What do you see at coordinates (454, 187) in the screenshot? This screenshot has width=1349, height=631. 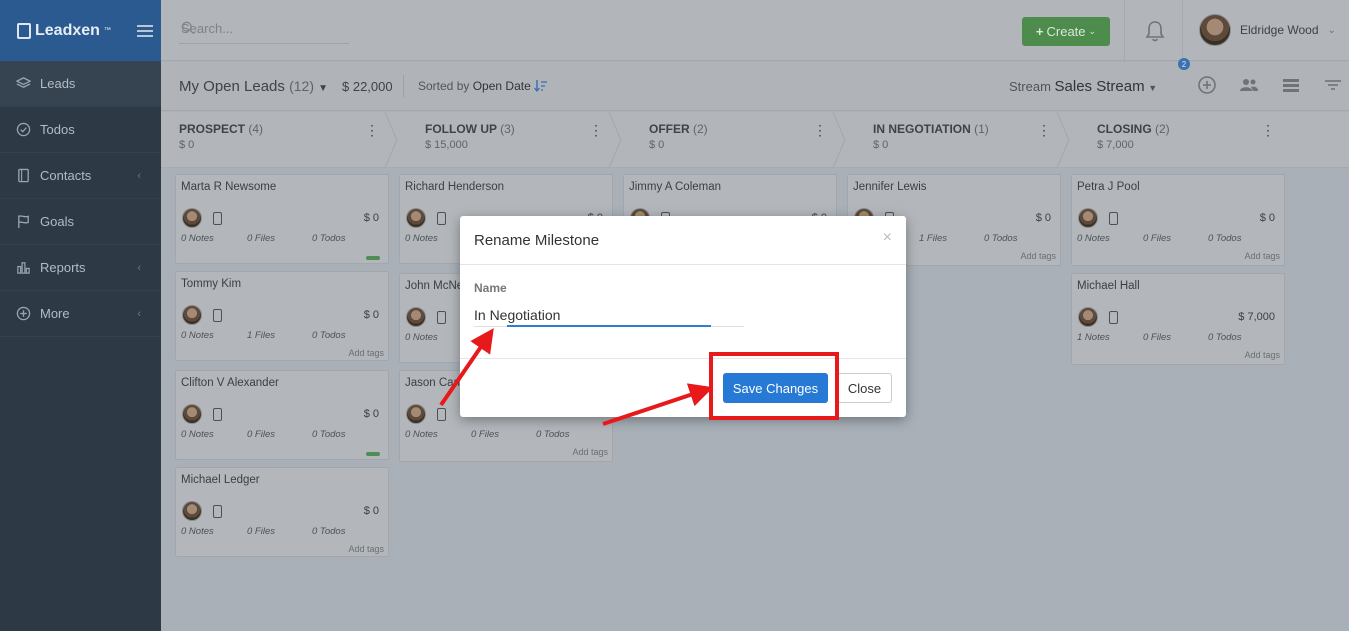 I see `lead-name: Richard Henderson` at bounding box center [454, 187].